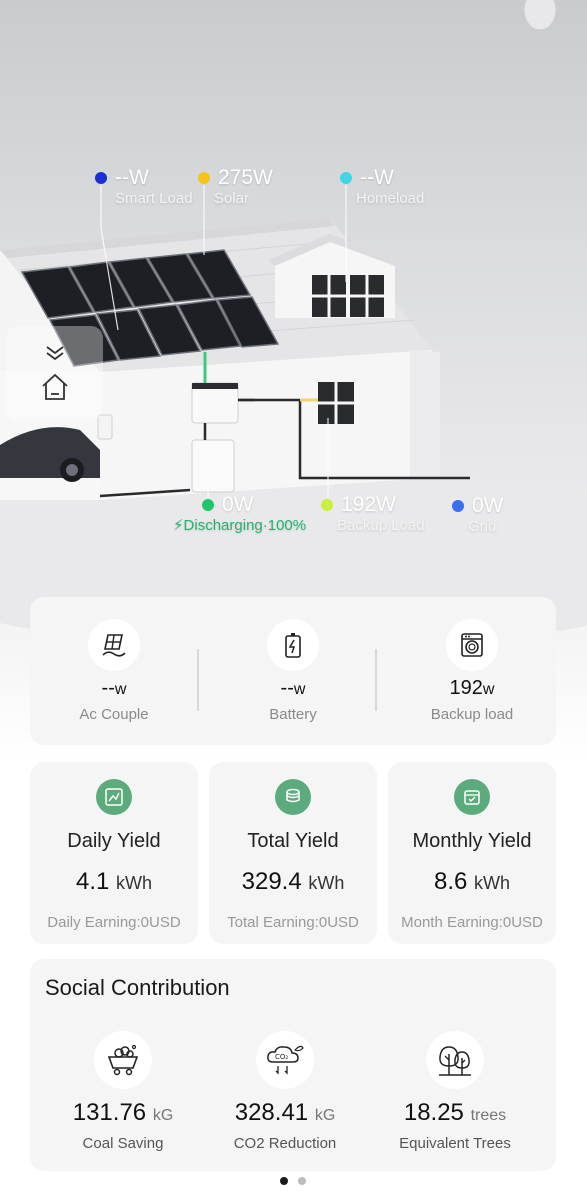  I want to click on smart-load-label: Smart Load, so click(154, 198).